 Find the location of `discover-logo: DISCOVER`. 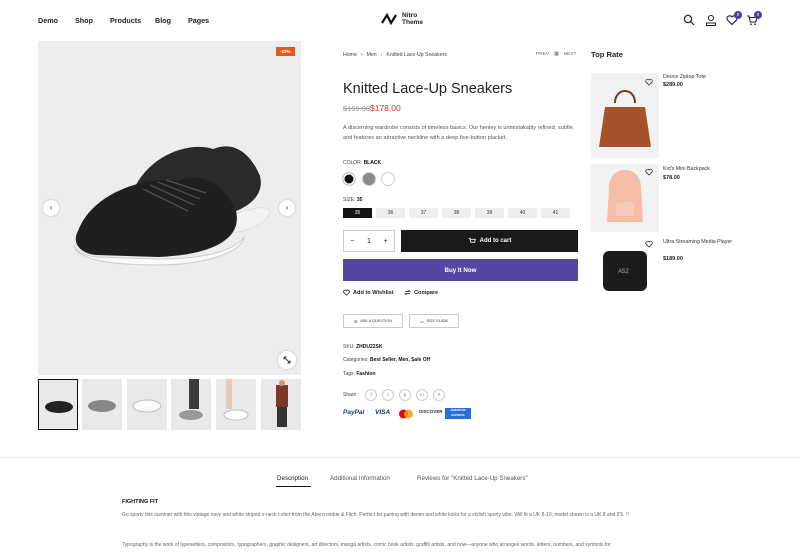

discover-logo: DISCOVER is located at coordinates (431, 411).